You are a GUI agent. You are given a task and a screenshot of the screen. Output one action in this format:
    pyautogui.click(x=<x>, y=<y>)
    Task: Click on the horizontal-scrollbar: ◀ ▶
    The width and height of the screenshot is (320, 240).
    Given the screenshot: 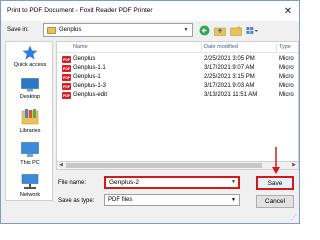 What is the action you would take?
    pyautogui.click(x=177, y=166)
    